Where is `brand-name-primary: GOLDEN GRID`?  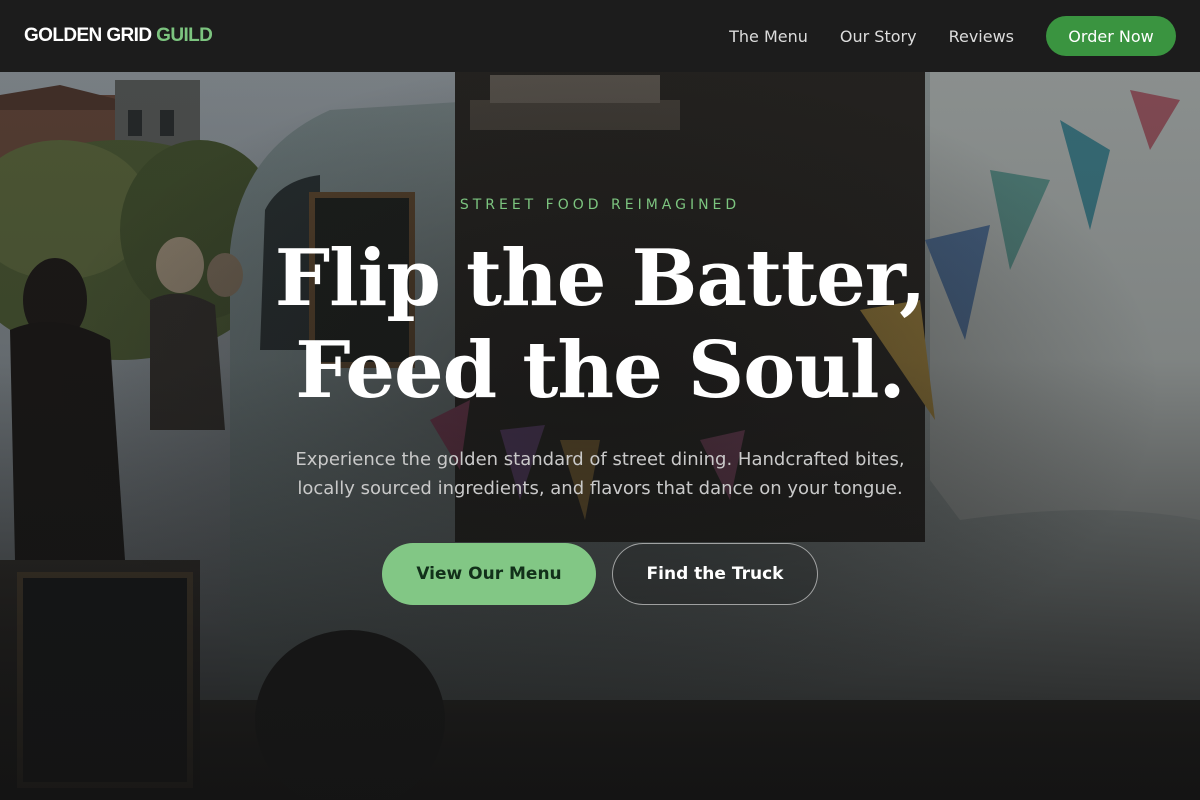 brand-name-primary: GOLDEN GRID is located at coordinates (90, 35).